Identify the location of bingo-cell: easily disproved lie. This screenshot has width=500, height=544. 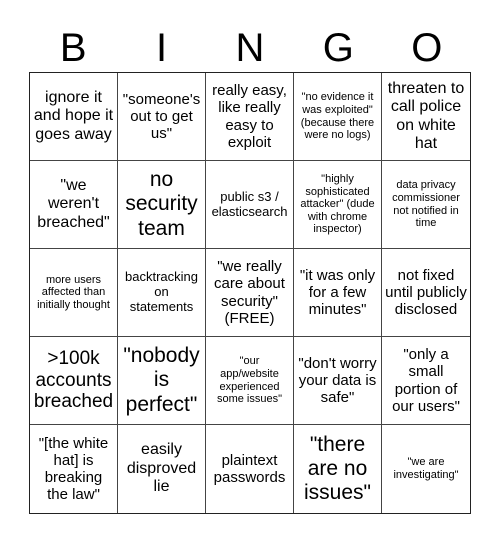
(162, 469).